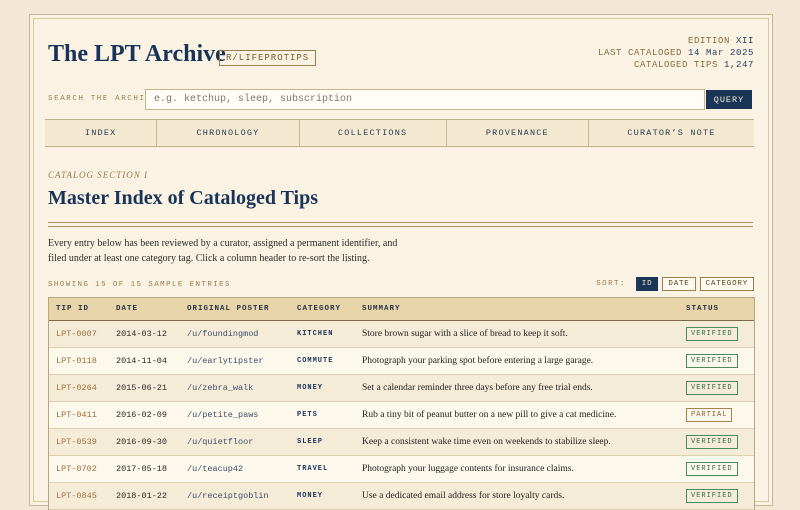 The image size is (800, 510). Describe the element at coordinates (720, 41) in the screenshot. I see `edition-line: EDITION XII` at that location.